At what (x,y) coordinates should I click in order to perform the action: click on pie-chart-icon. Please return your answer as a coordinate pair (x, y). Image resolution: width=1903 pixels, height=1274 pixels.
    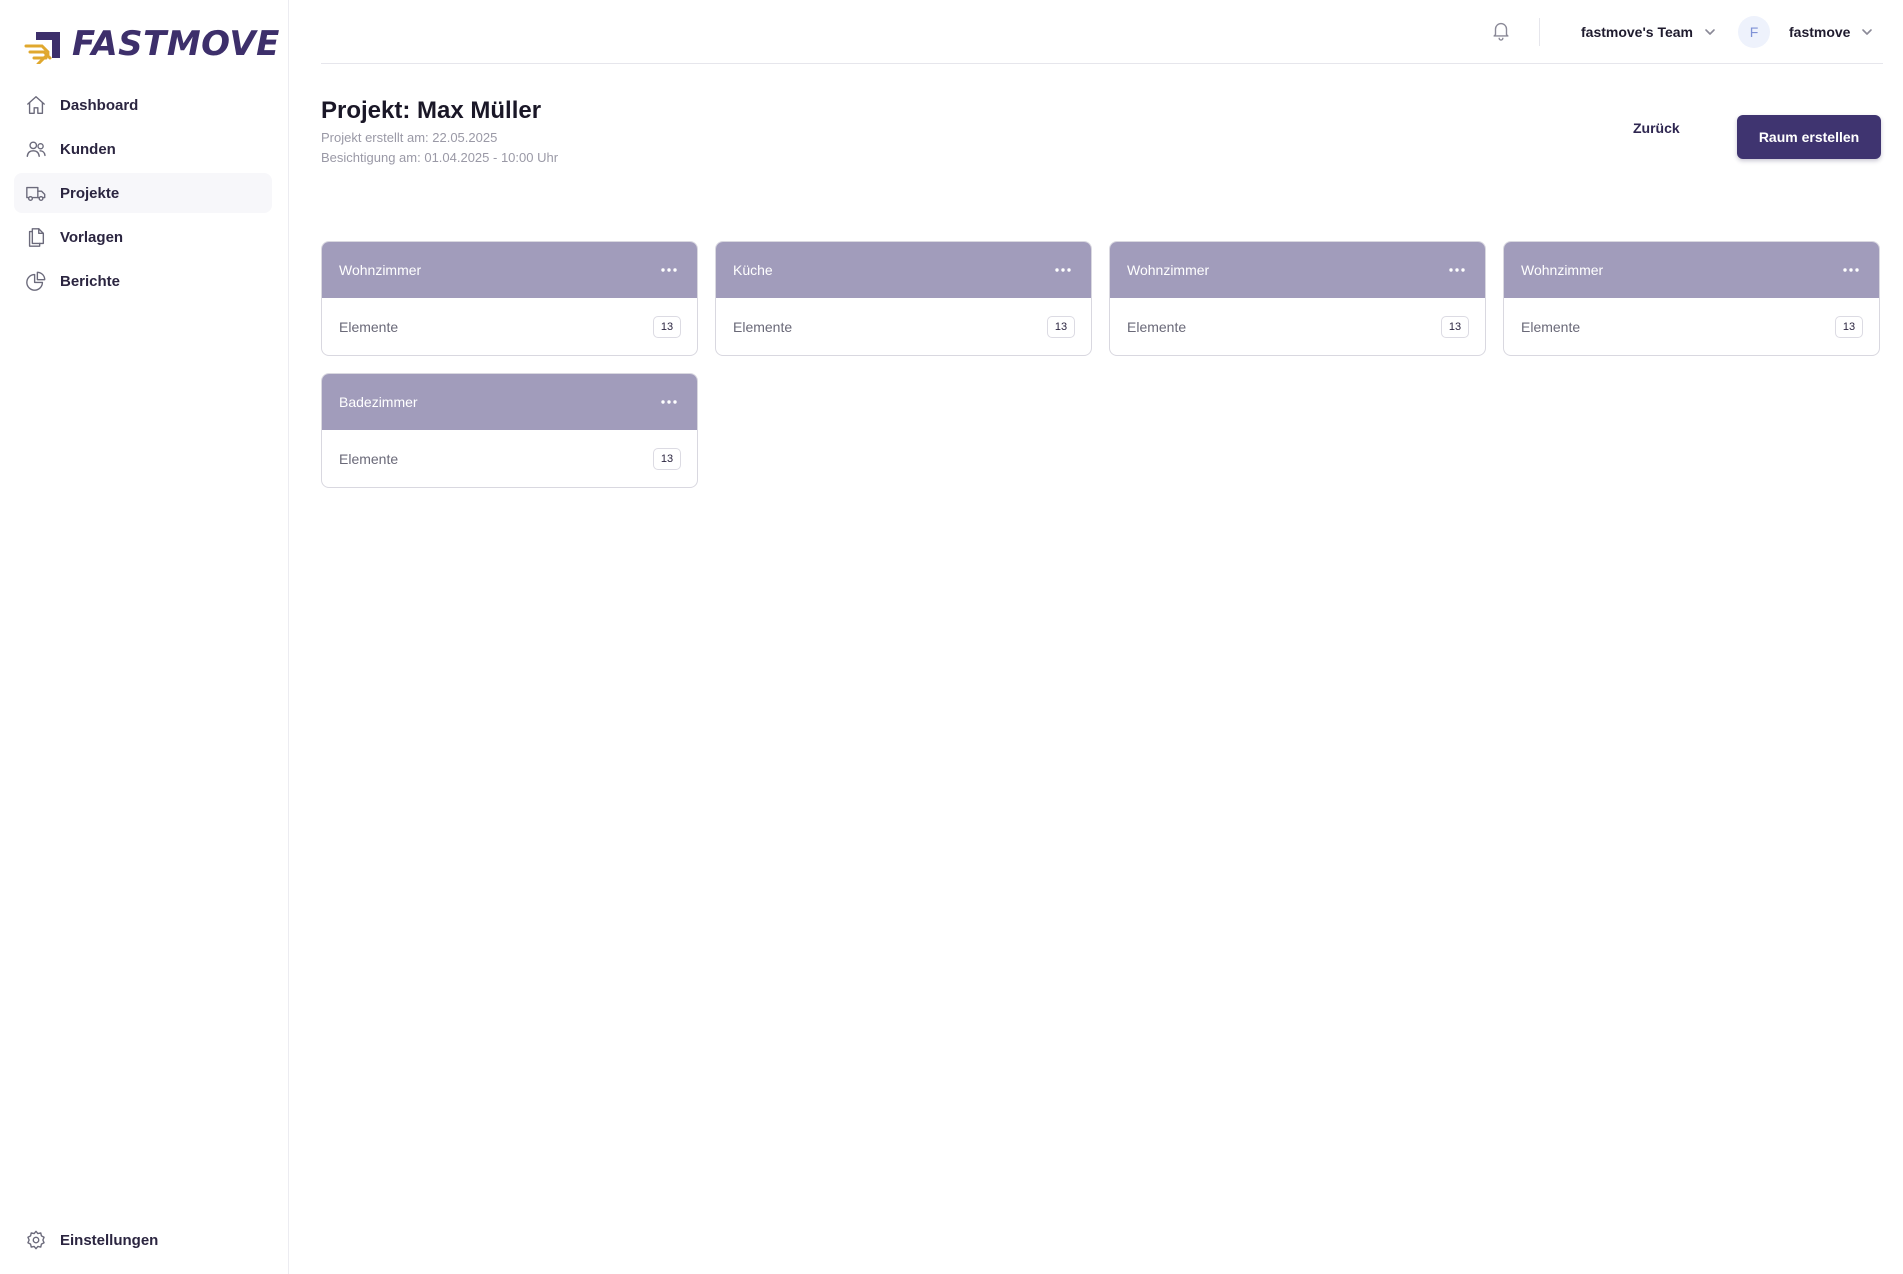
    Looking at the image, I should click on (36, 281).